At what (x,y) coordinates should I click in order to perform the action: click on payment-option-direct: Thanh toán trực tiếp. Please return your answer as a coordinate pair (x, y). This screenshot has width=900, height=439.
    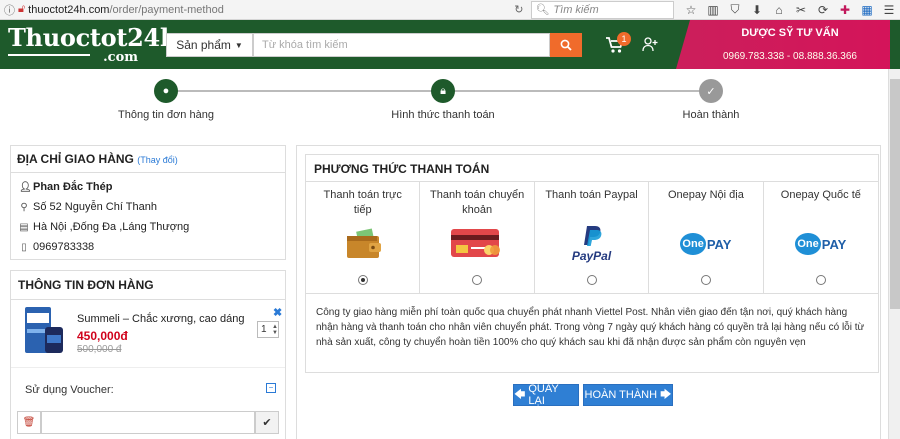
    Looking at the image, I should click on (363, 237).